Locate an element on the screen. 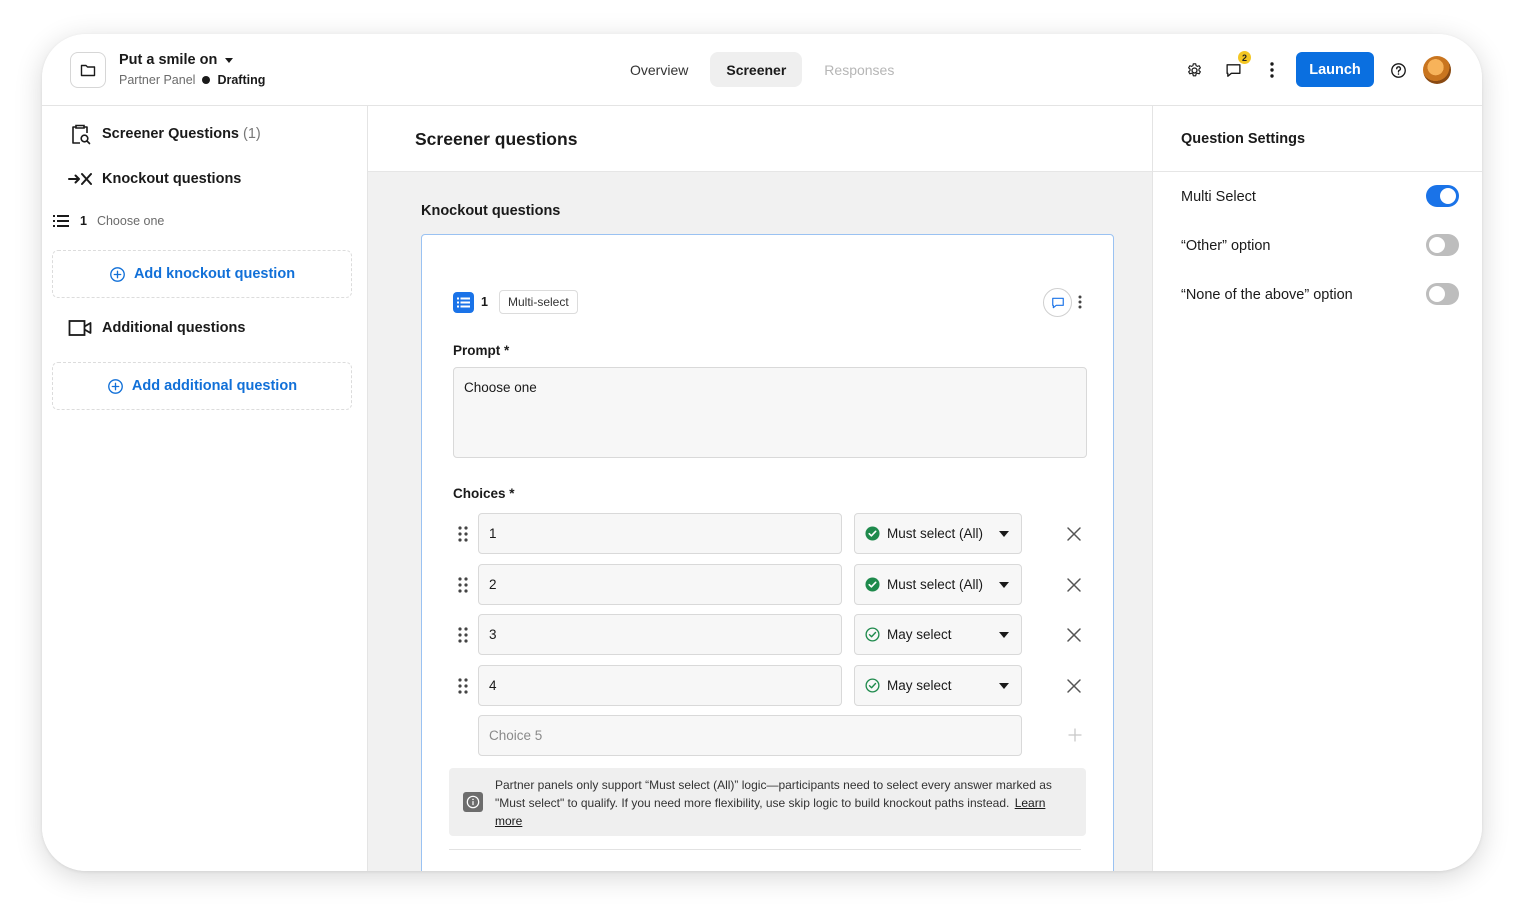  screener-questions-heading: Screener Questions (1) is located at coordinates (164, 134).